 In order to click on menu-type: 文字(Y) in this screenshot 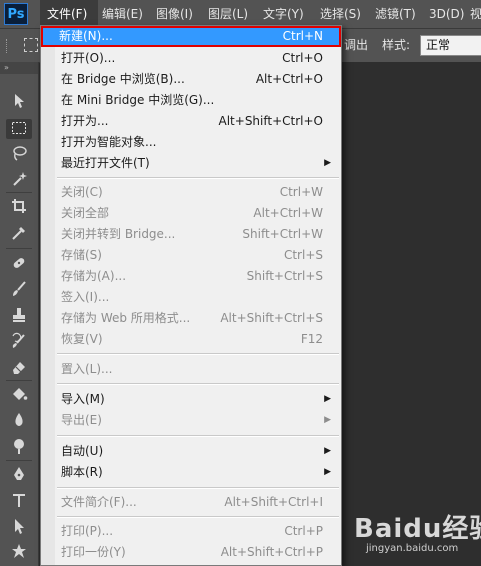, I will do `click(283, 14)`.